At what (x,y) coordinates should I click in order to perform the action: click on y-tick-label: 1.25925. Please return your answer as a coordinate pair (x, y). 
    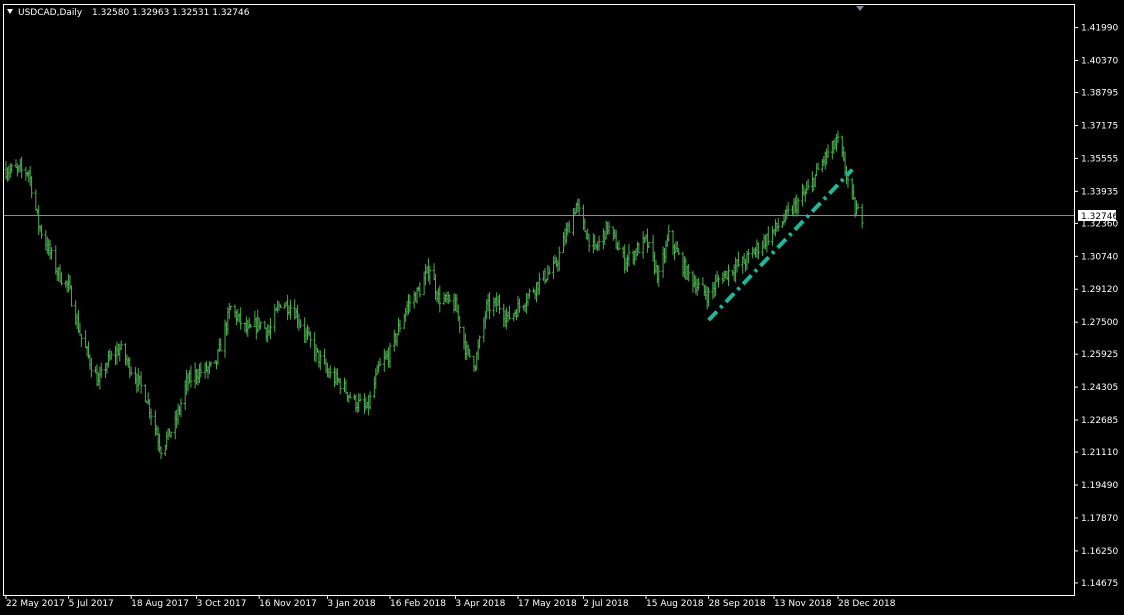
    Looking at the image, I should click on (1099, 355).